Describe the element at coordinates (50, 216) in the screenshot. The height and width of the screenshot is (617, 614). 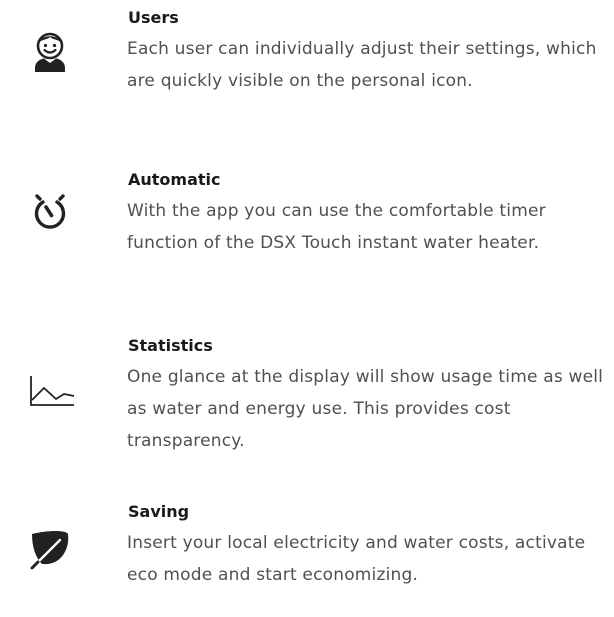
I see `timer-icon` at that location.